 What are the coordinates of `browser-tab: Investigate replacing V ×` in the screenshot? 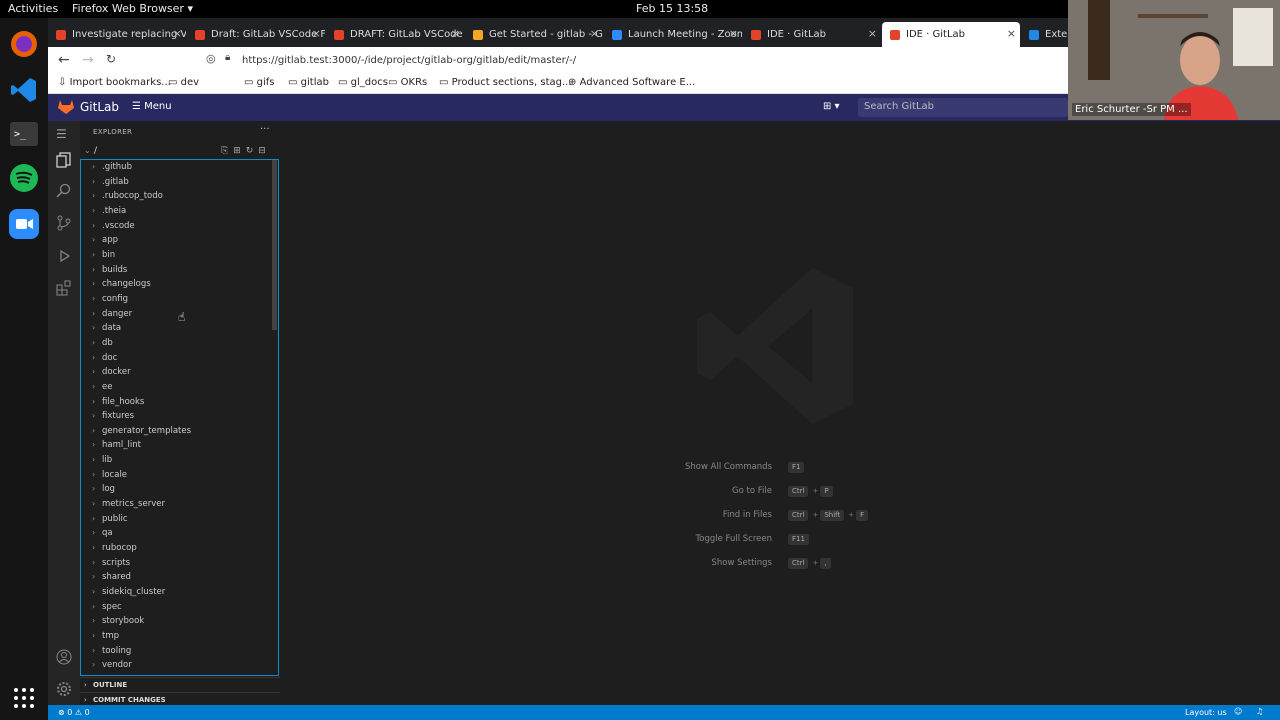 It's located at (117, 34).